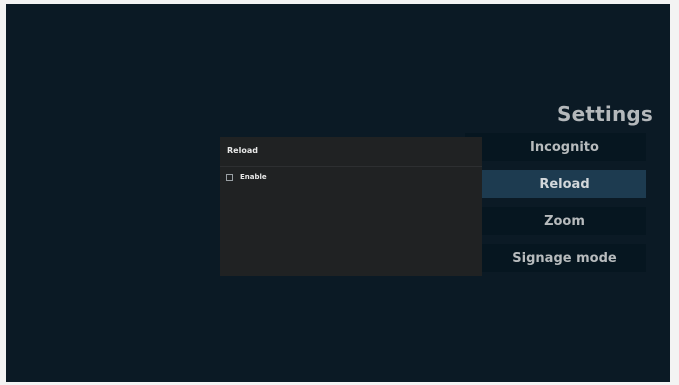 This screenshot has height=385, width=679. Describe the element at coordinates (564, 184) in the screenshot. I see `menu-item-label: Reload` at that location.